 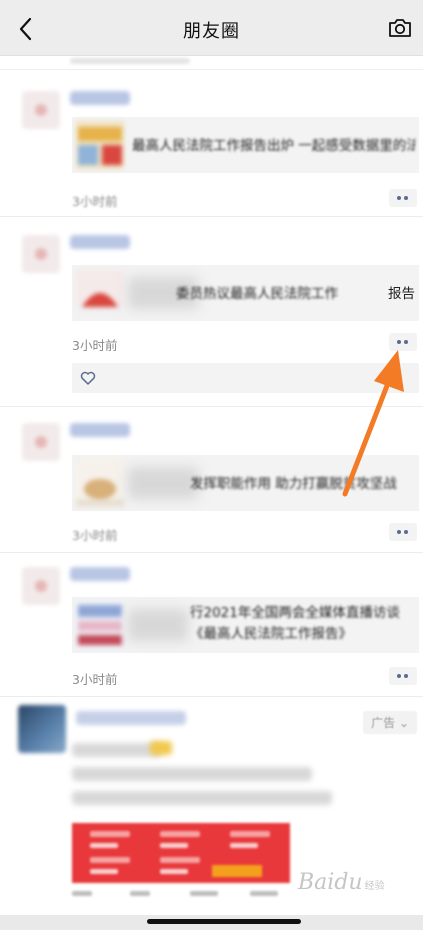 I want to click on camera-icon, so click(x=400, y=28).